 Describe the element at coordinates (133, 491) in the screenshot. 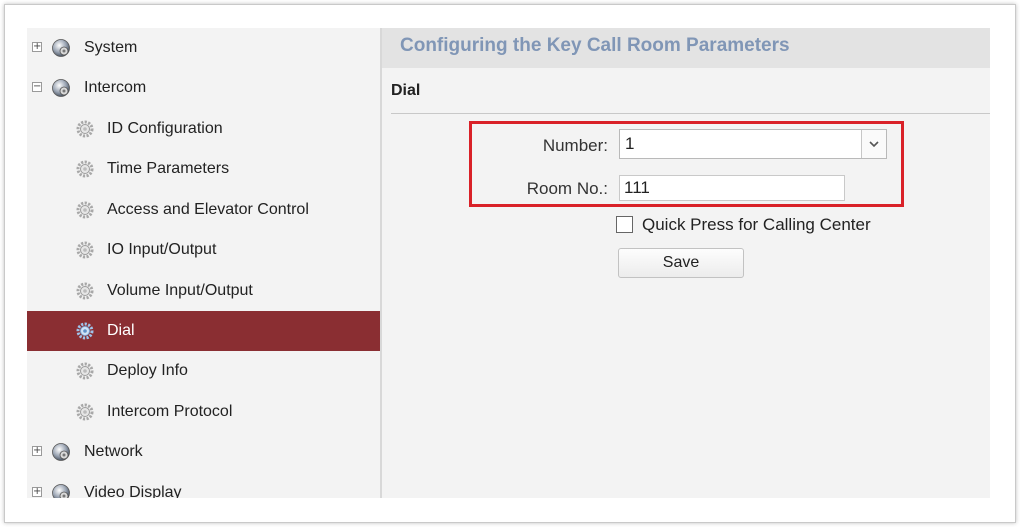

I see `sidebar-item-label: Video Display` at that location.